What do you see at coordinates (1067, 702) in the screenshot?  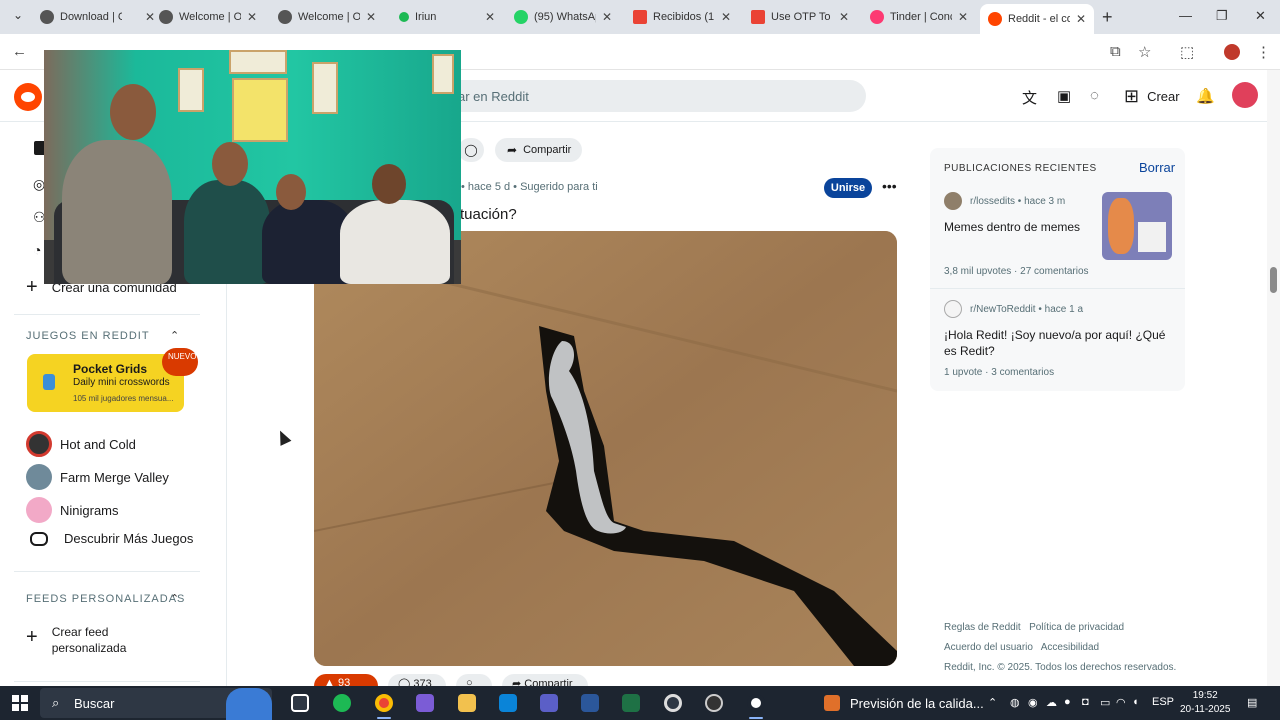 I see `tray-app-icon: ●` at bounding box center [1067, 702].